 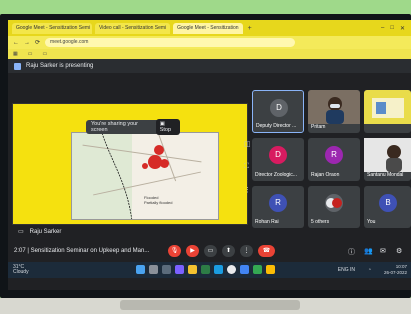 I want to click on present-icon, so click(x=17, y=66).